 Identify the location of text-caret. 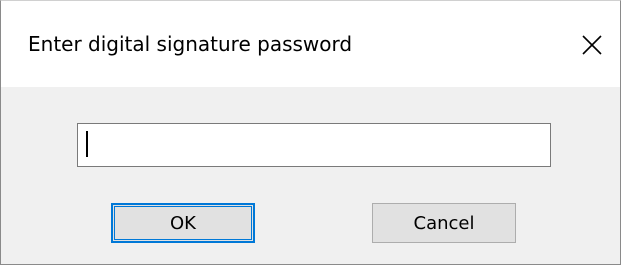
(87, 144).